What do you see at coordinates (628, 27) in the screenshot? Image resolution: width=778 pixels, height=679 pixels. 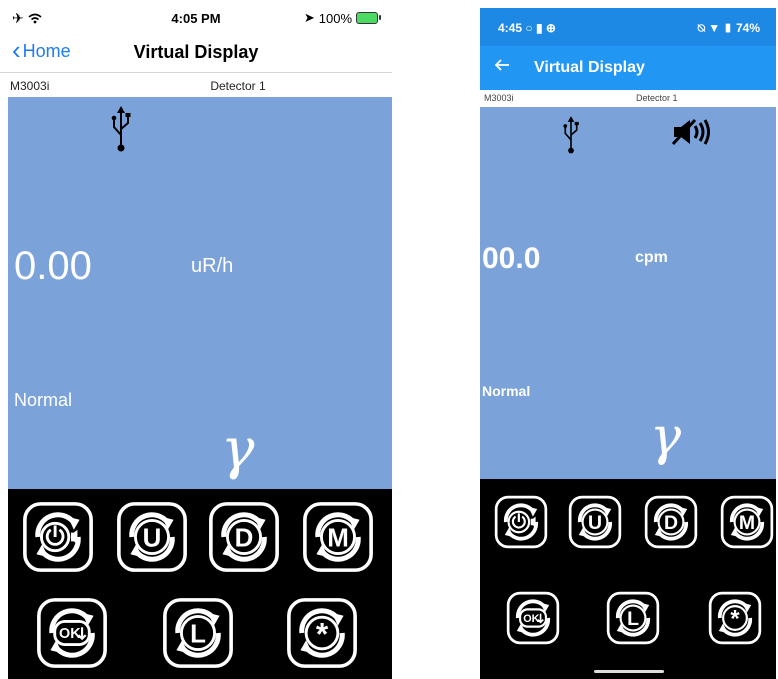 I see `android-status-bar: 4:45 ○ ▮ ⊕ ⍉ ▼ ▮ 74%` at bounding box center [628, 27].